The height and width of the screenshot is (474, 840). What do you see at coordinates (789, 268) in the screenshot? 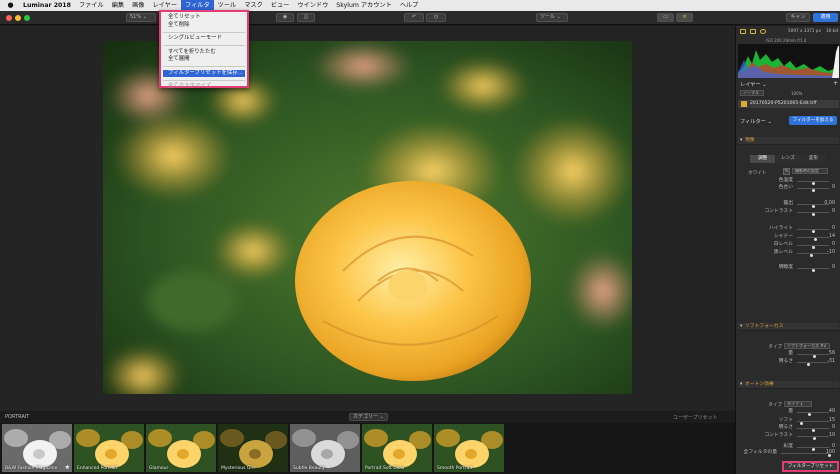
I see `slider-row: 明瞭度 0` at bounding box center [789, 268].